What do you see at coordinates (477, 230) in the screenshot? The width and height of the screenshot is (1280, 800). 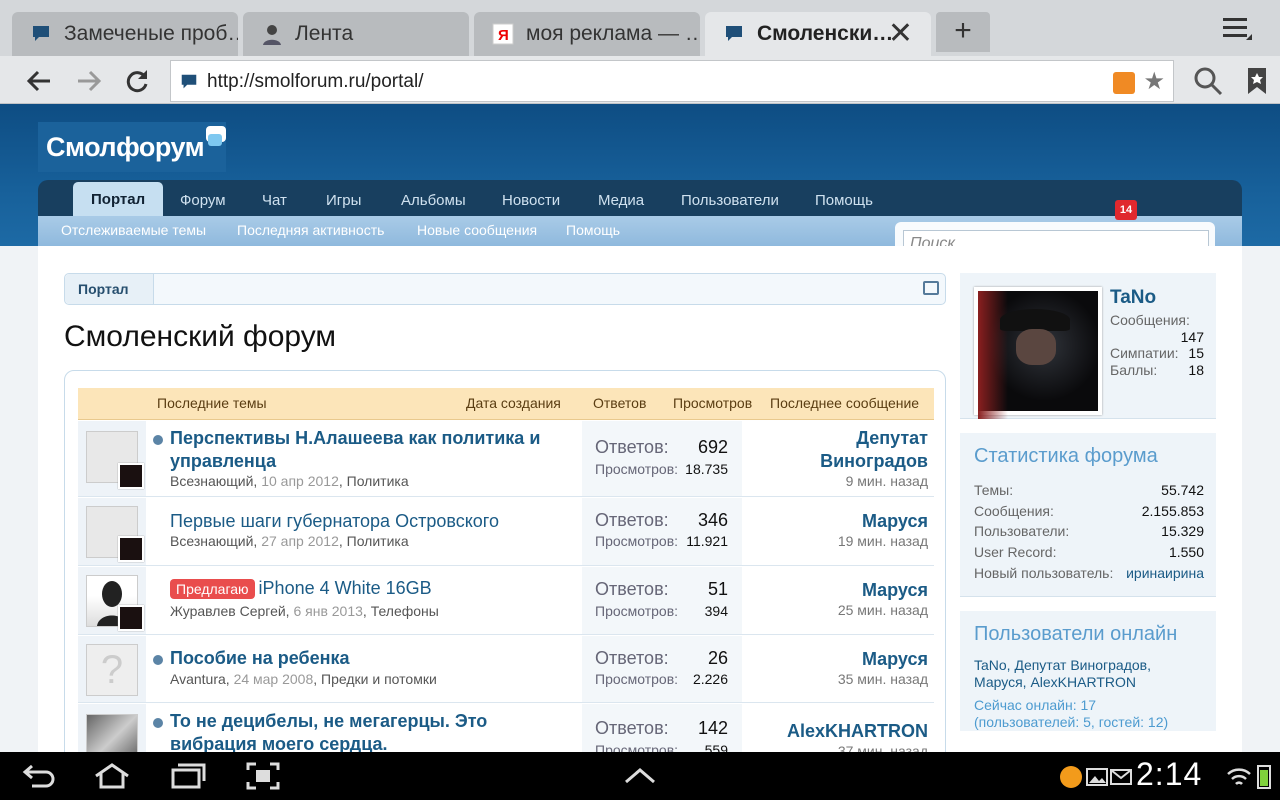 I see `subnav-new-posts: Новые сообщения` at bounding box center [477, 230].